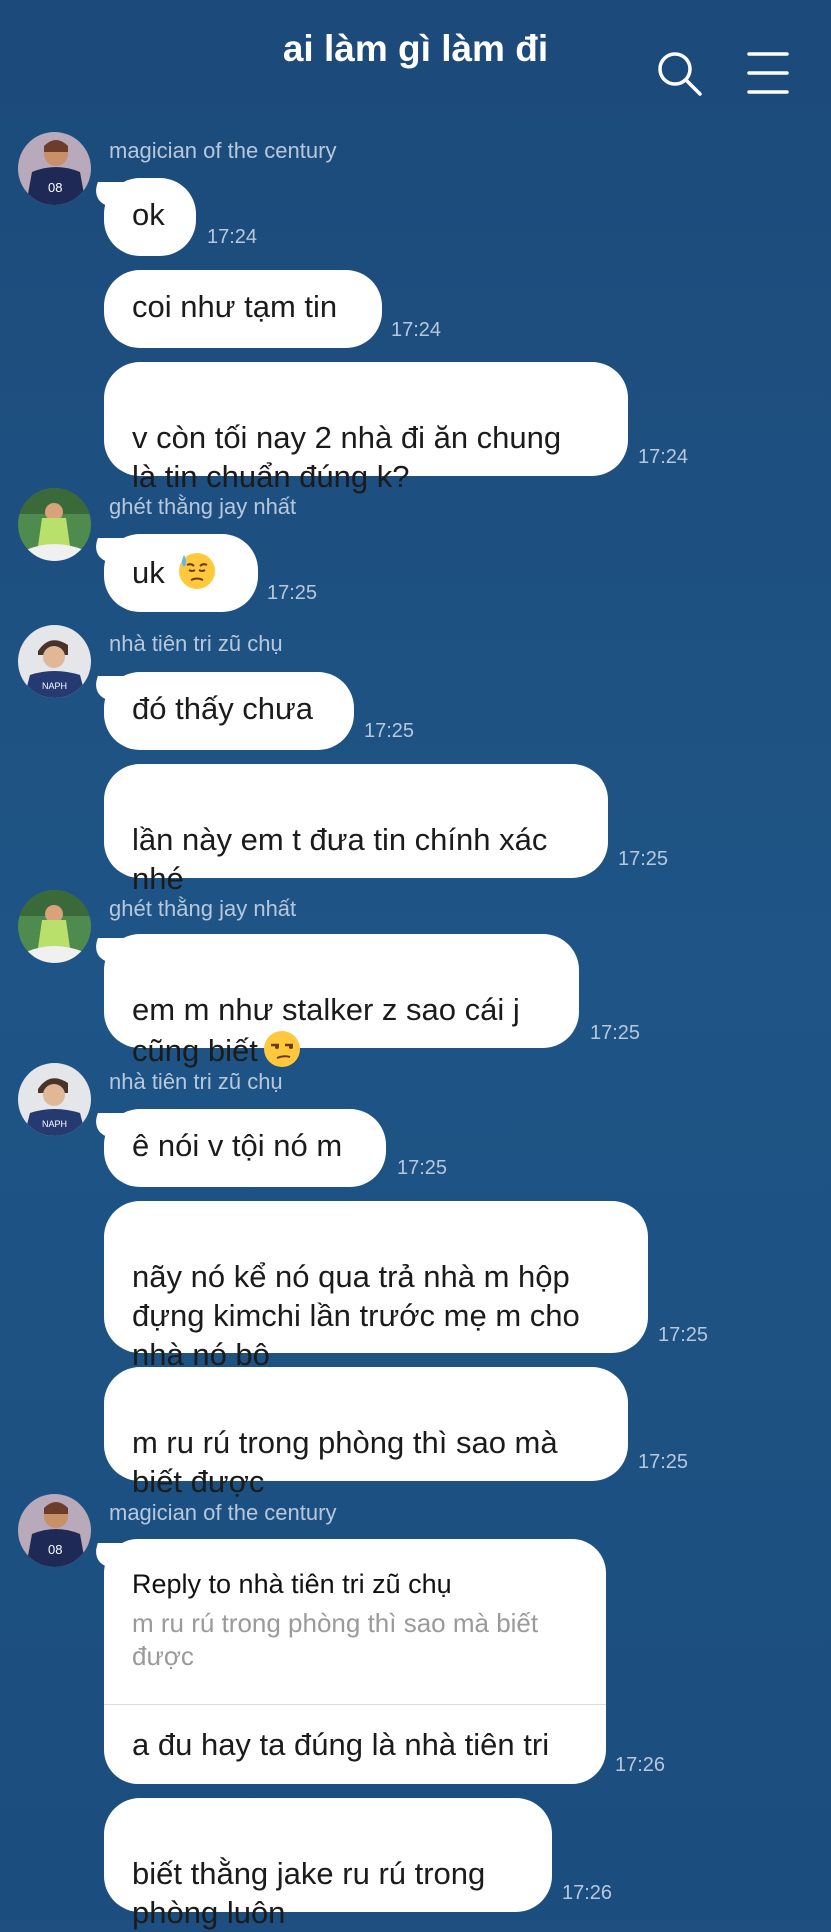 This screenshot has width=831, height=1932. I want to click on message-text: uk, so click(148, 572).